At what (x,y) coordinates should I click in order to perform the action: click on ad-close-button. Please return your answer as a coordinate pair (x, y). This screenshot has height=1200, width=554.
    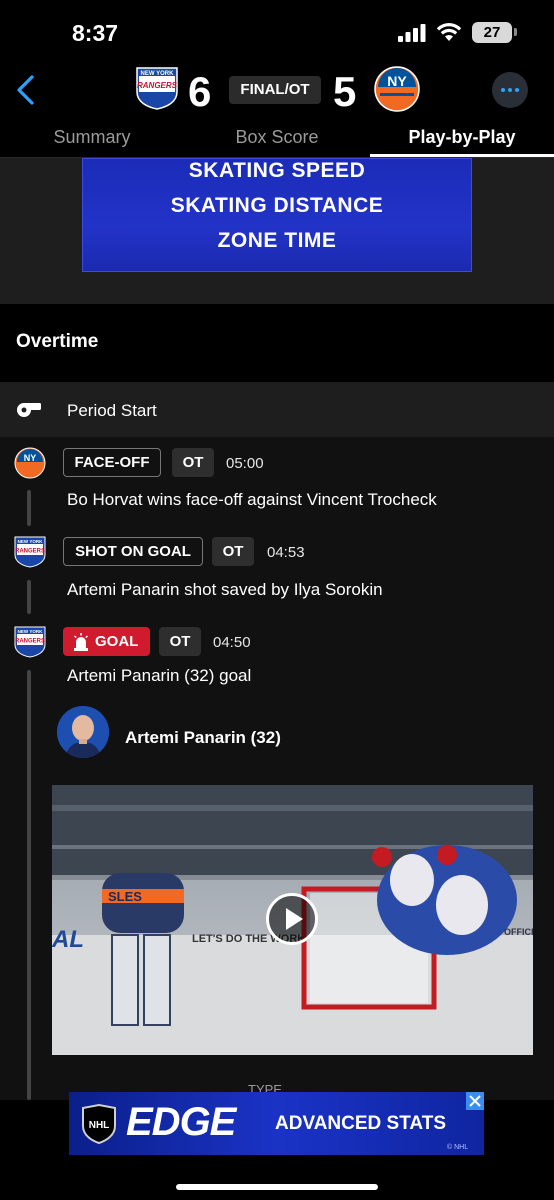
    Looking at the image, I should click on (475, 1101).